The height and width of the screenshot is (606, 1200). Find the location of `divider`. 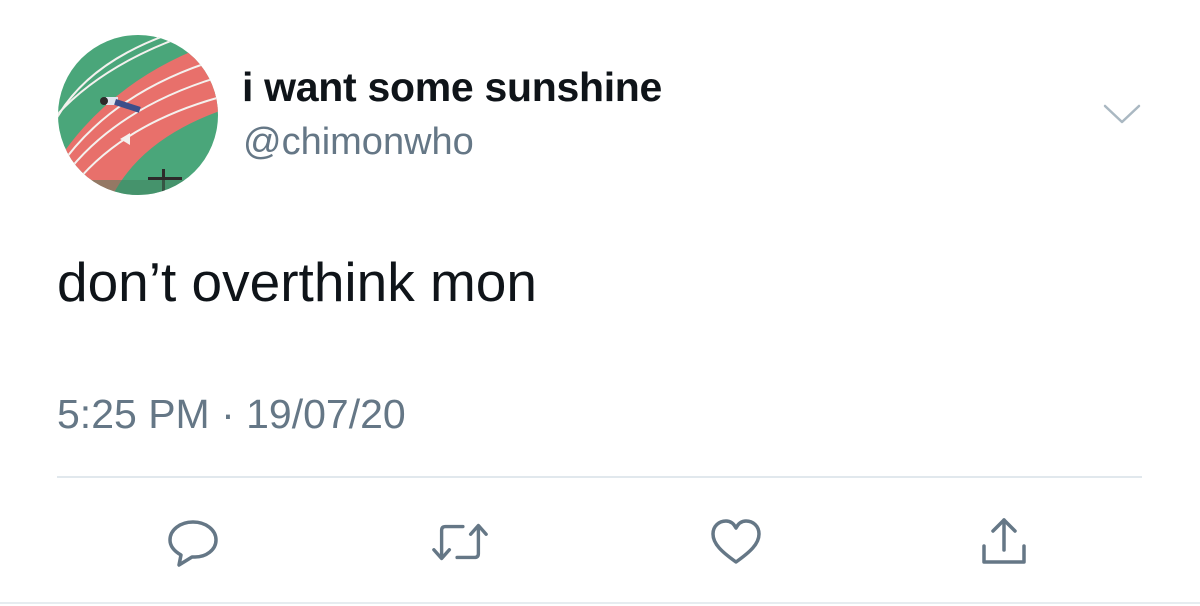

divider is located at coordinates (599, 477).